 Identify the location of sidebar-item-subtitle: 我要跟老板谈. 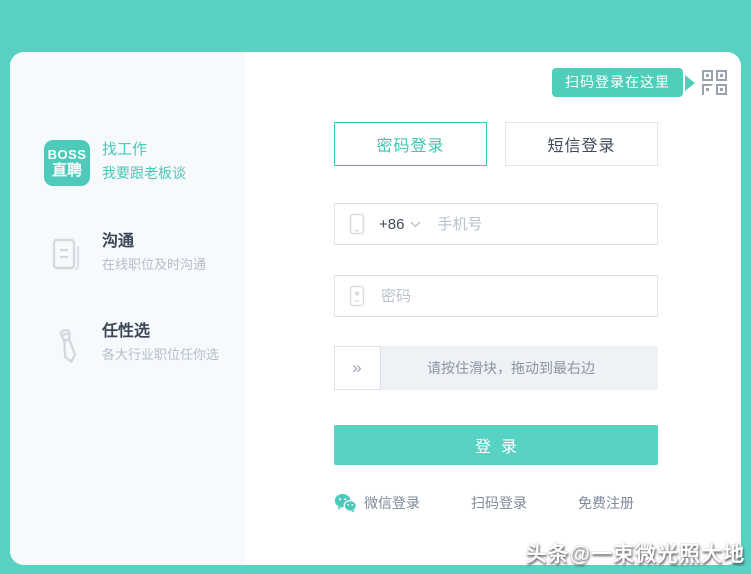
(144, 173).